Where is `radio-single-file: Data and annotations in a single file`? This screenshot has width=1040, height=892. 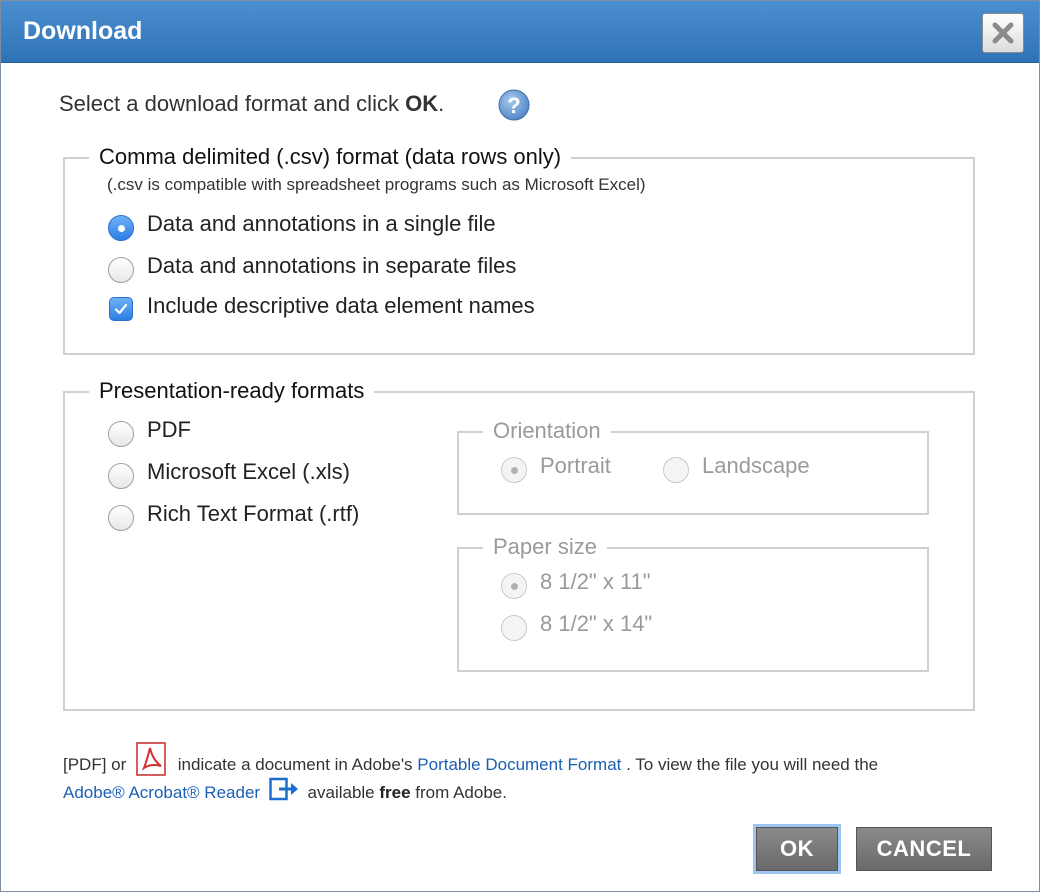
radio-single-file: Data and annotations in a single file is located at coordinates (302, 224).